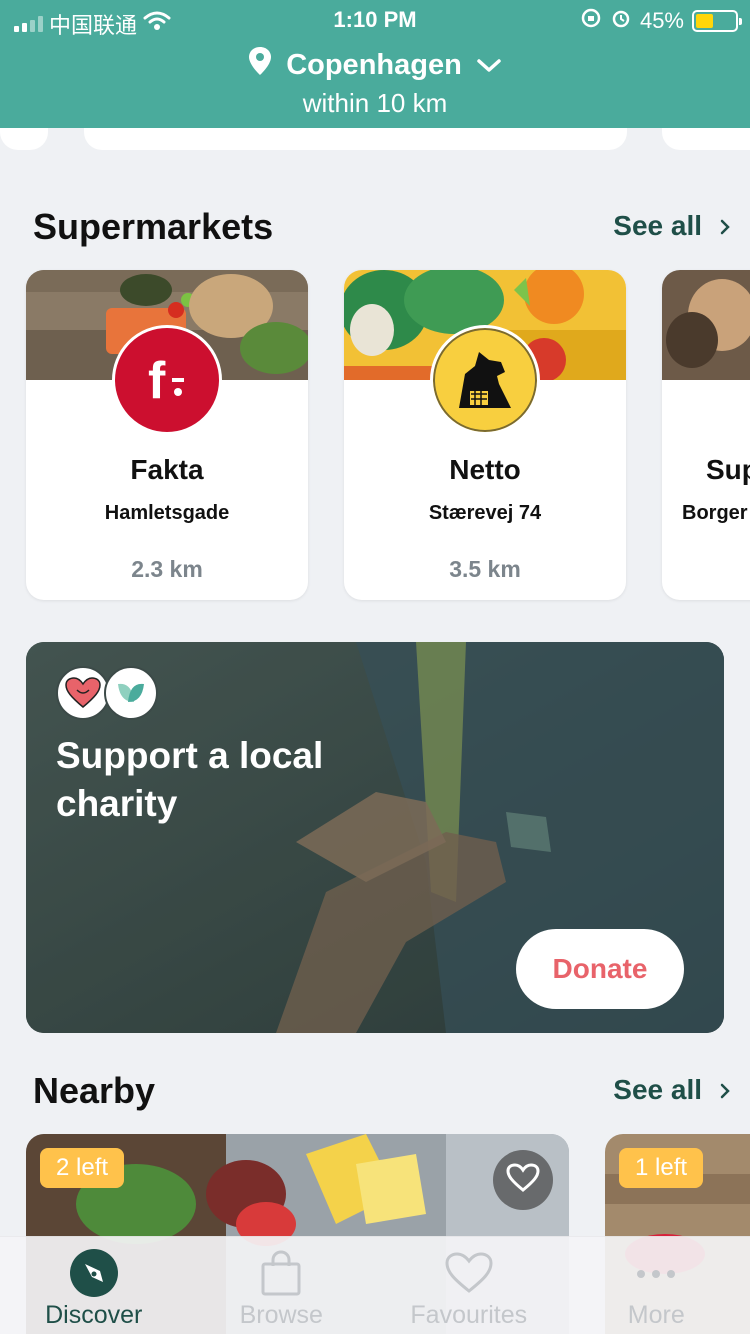 This screenshot has height=1334, width=750. I want to click on store-card-netto: Netto Stærevej 74 3.5 km, so click(485, 435).